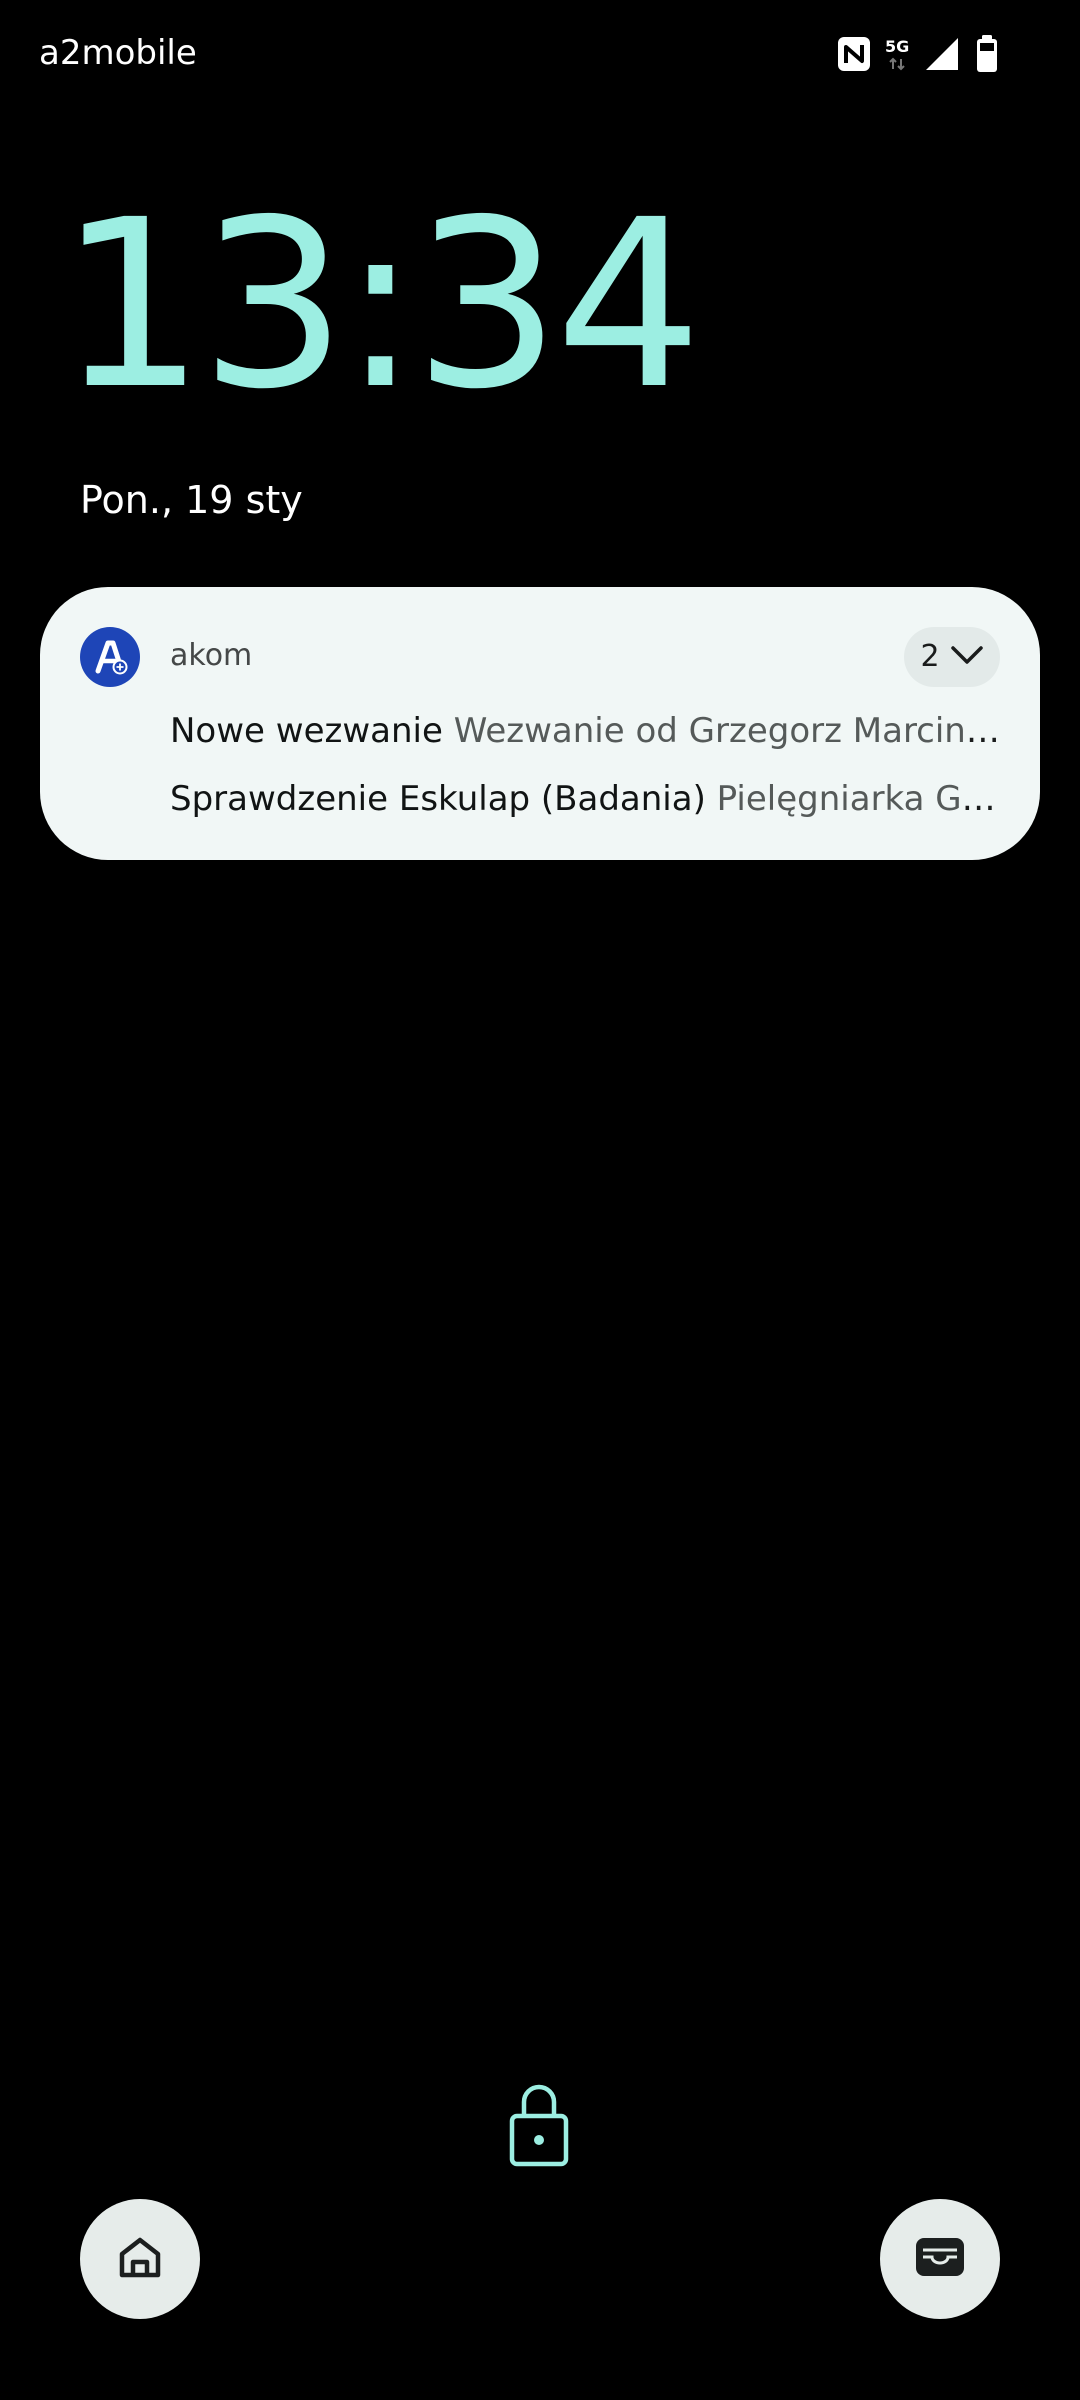 The width and height of the screenshot is (1080, 2400). I want to click on nfc-icon, so click(854, 54).